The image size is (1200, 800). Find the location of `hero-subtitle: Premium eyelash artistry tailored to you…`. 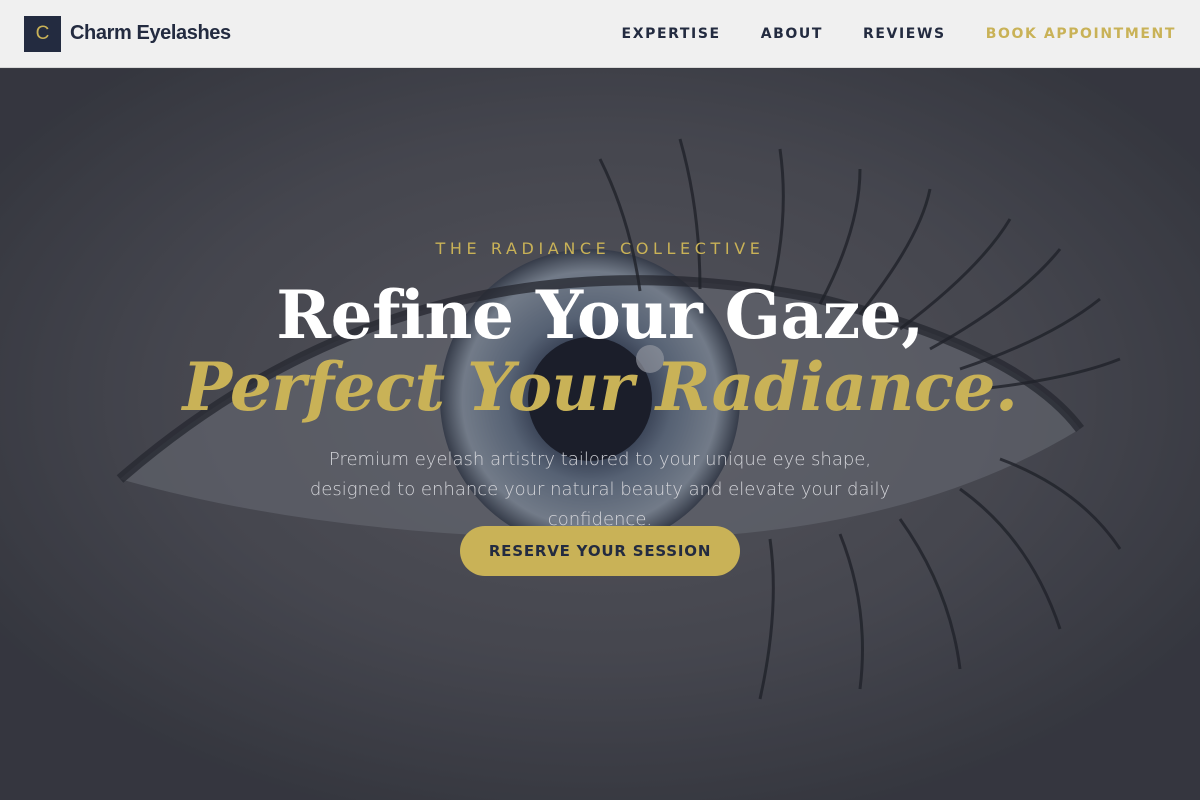

hero-subtitle: Premium eyelash artistry tailored to you… is located at coordinates (600, 489).